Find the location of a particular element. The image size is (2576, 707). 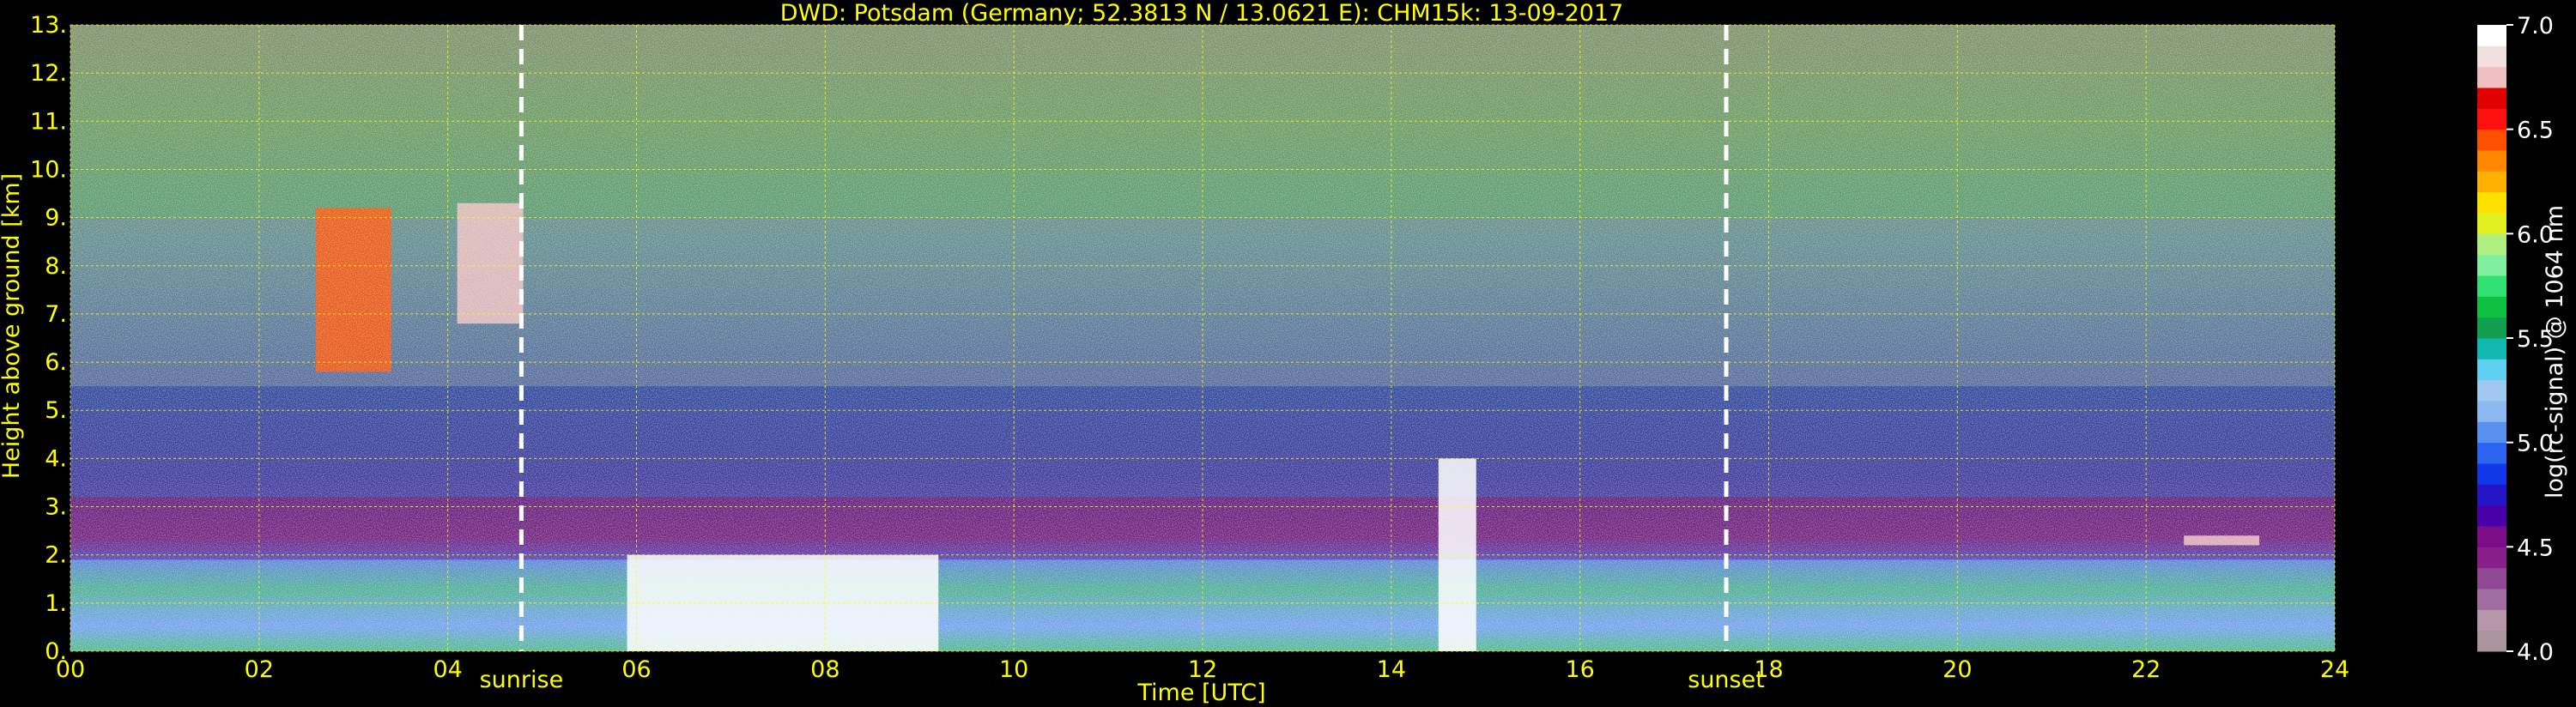

y-tick-label: 5. is located at coordinates (56, 411).